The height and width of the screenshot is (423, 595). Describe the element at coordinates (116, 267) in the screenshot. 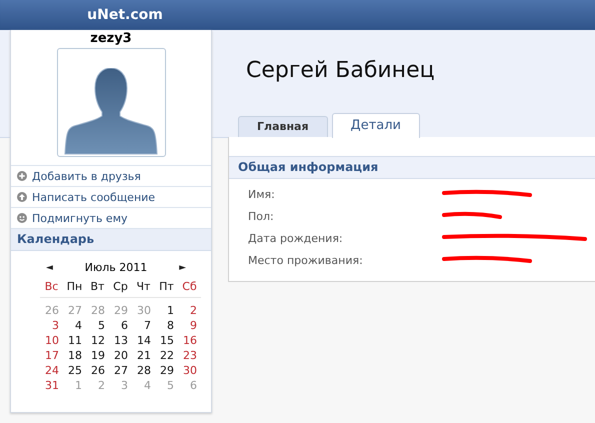

I see `month-title: Июль 2011` at that location.